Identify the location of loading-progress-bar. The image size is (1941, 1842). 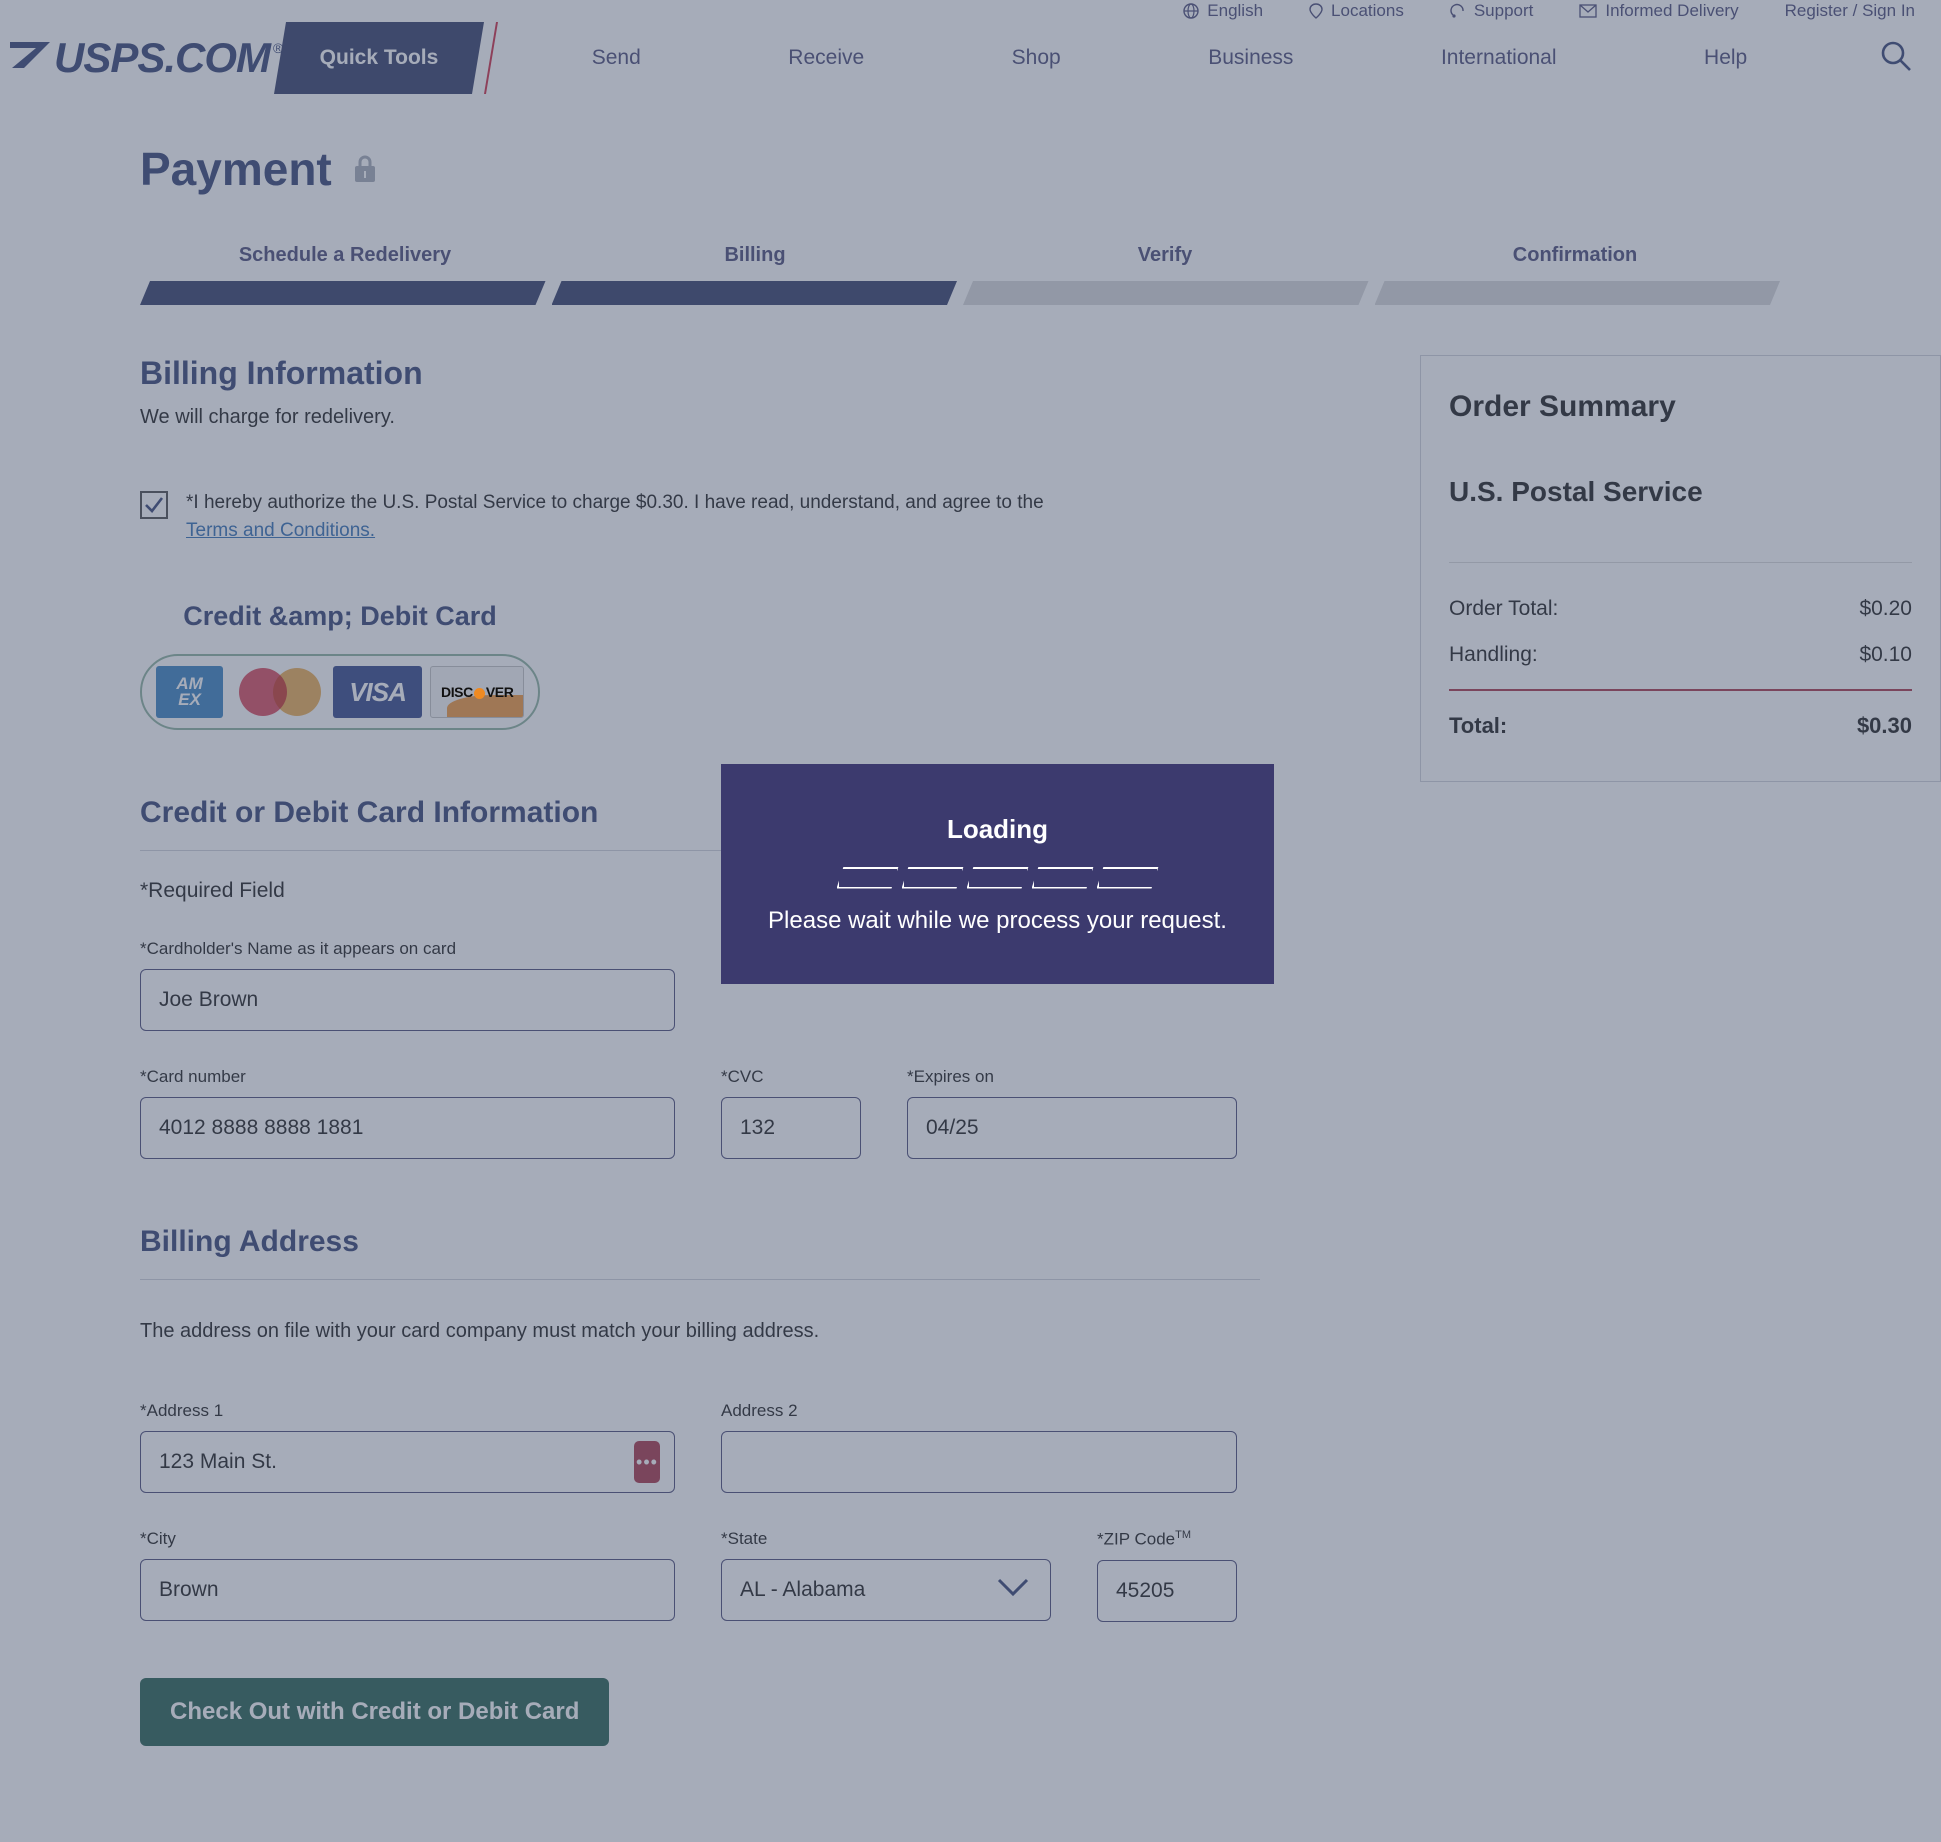
(998, 878).